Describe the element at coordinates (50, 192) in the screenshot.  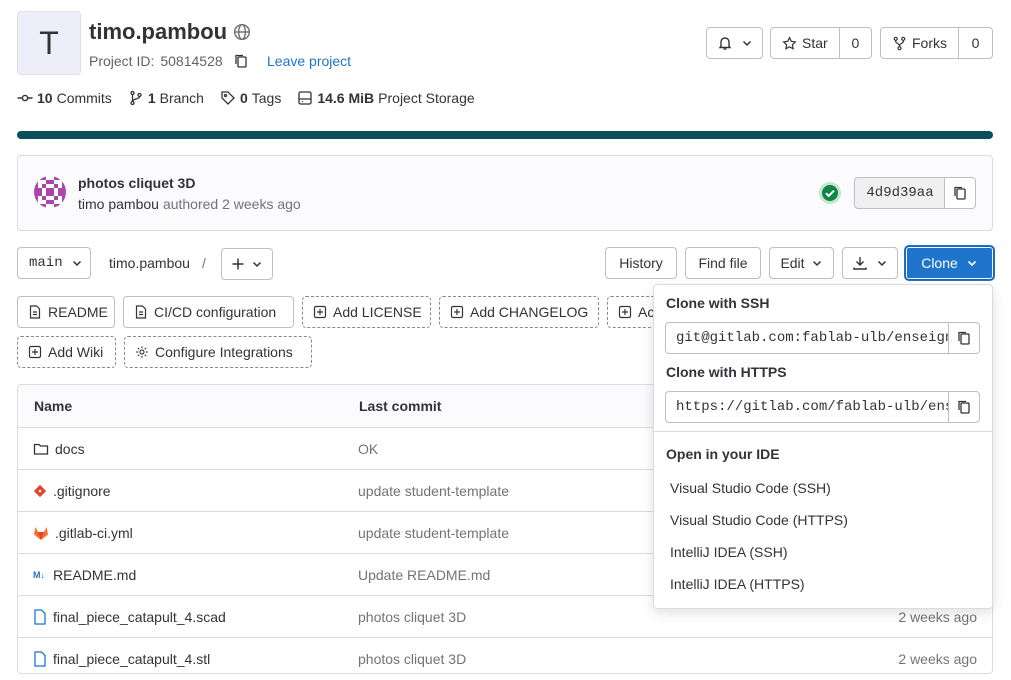
I see `commit-author-avatar` at that location.